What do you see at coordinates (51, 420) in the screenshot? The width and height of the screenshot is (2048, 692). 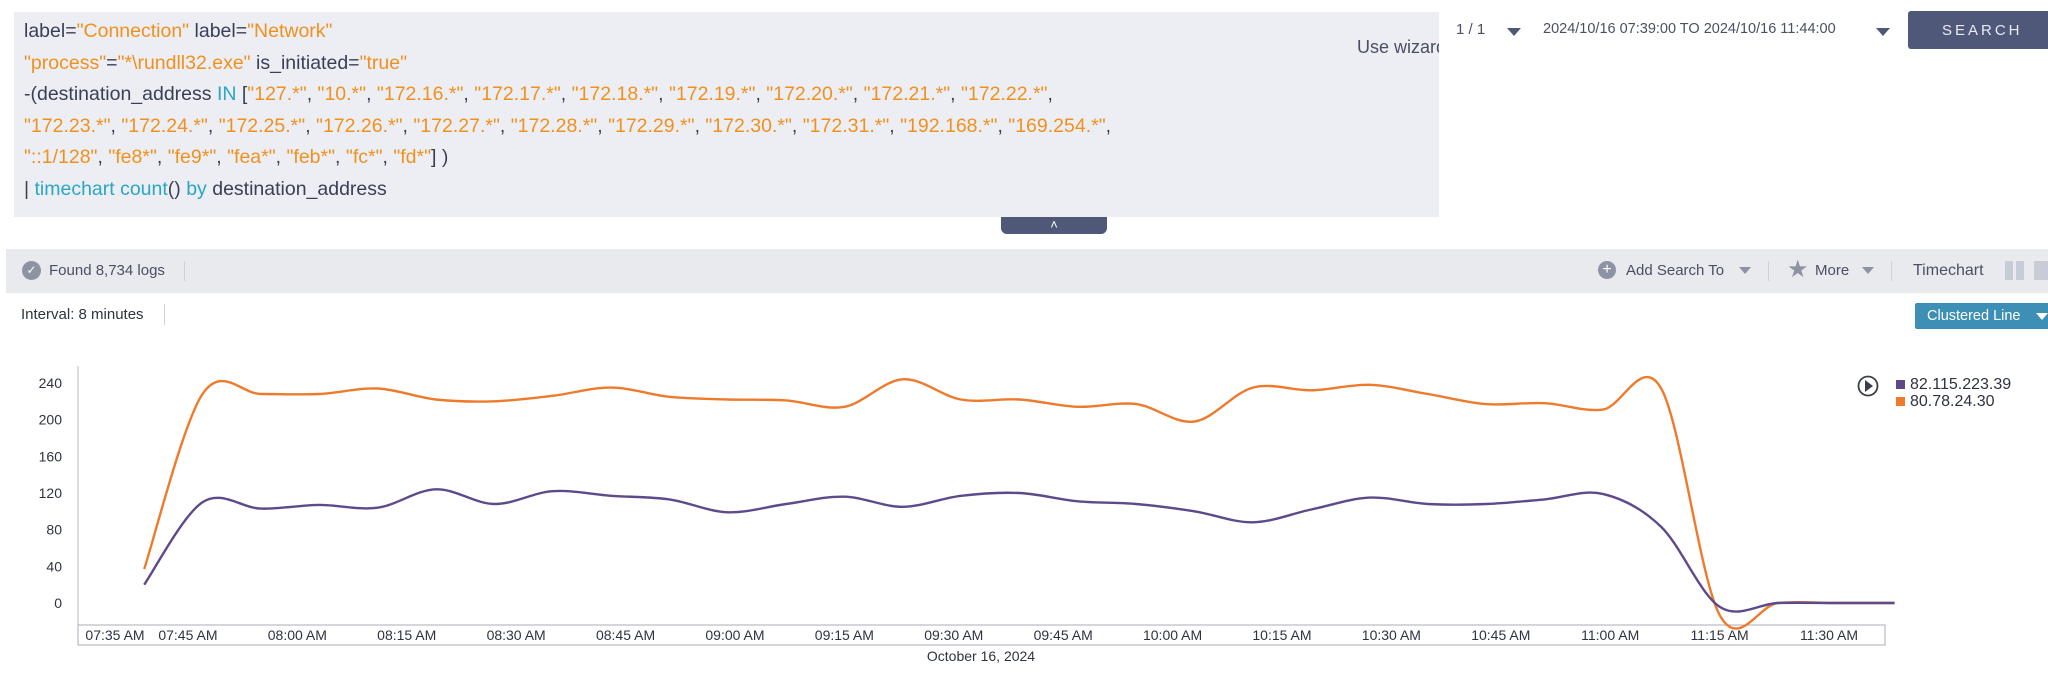 I see `y-tick-label: 200` at bounding box center [51, 420].